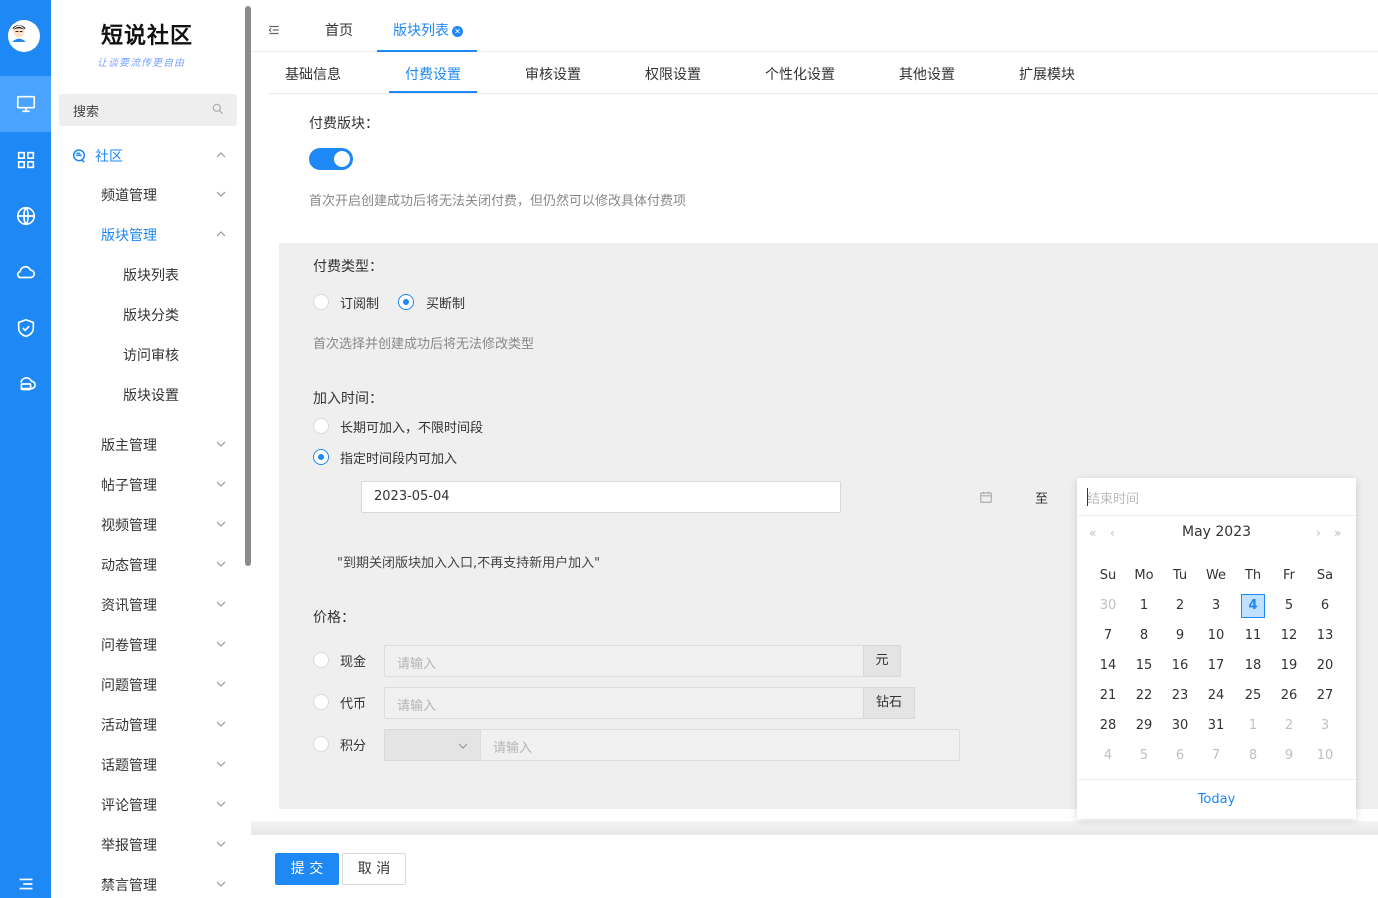 Image resolution: width=1378 pixels, height=898 pixels. Describe the element at coordinates (129, 565) in the screenshot. I see `sidebar-item-feed: 动态管理` at that location.